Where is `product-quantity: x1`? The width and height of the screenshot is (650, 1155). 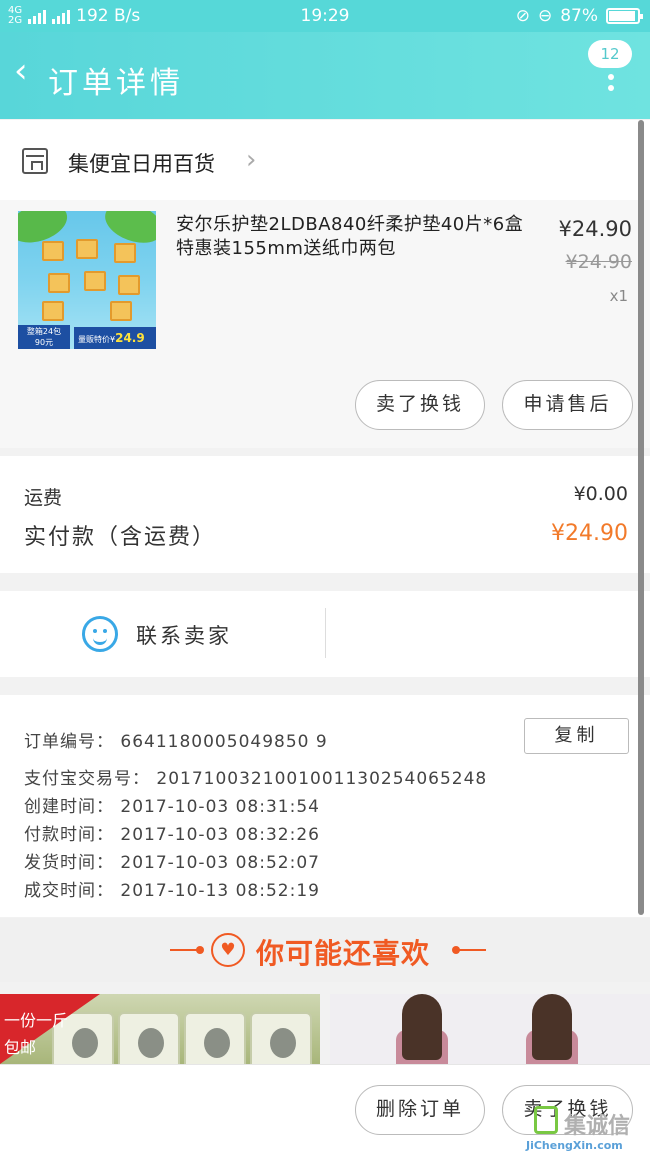 product-quantity: x1 is located at coordinates (618, 296).